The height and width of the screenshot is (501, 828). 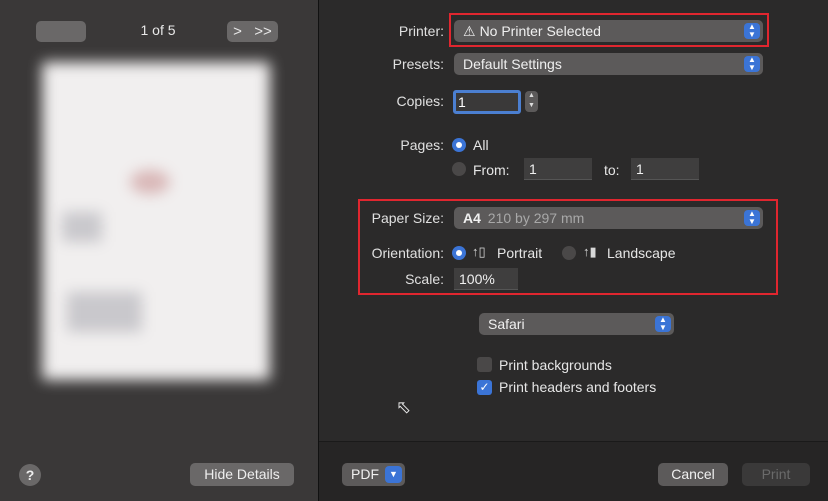 What do you see at coordinates (30, 475) in the screenshot?
I see `help-button: ?` at bounding box center [30, 475].